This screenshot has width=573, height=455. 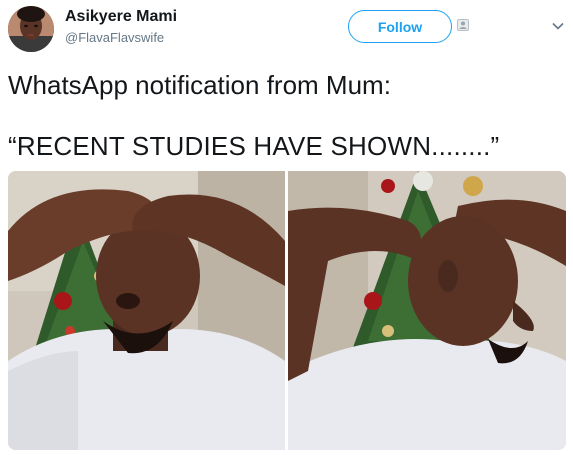 What do you see at coordinates (254, 146) in the screenshot?
I see `tweet-text-line-2: “RECENT STUDIES HAVE SHOWN........”` at bounding box center [254, 146].